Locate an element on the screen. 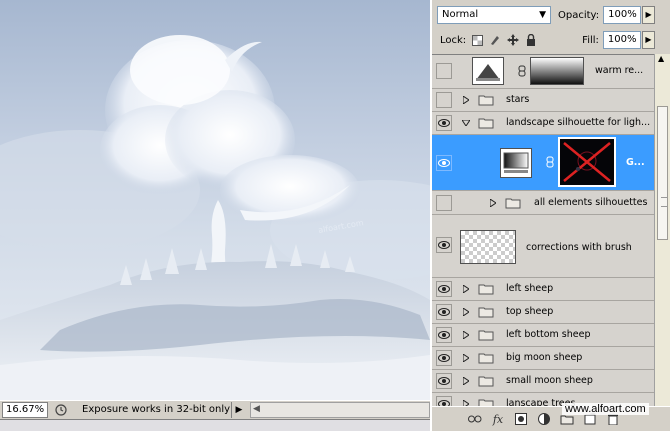 Image resolution: width=670 pixels, height=431 pixels. opacity-input: 100% is located at coordinates (622, 15).